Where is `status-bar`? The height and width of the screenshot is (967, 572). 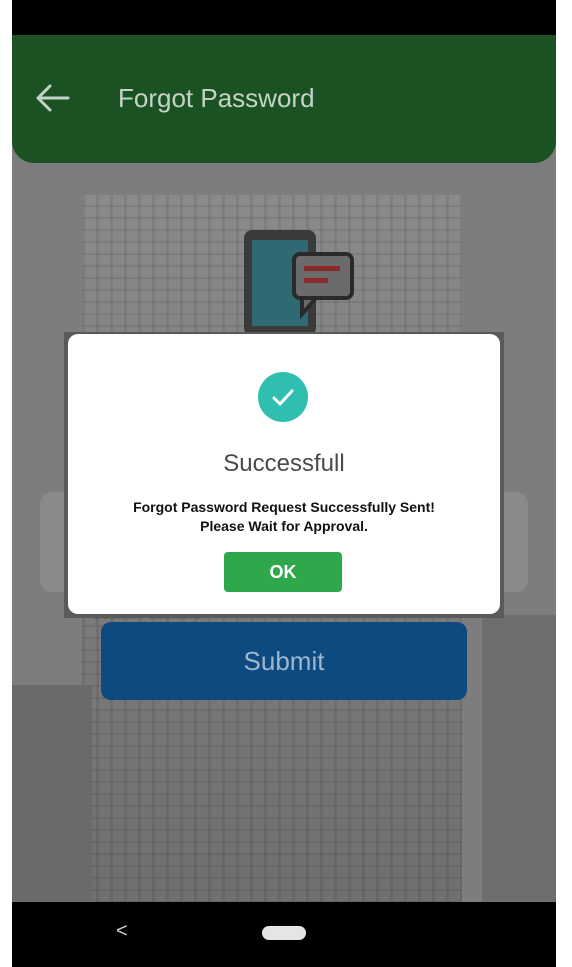 status-bar is located at coordinates (284, 17).